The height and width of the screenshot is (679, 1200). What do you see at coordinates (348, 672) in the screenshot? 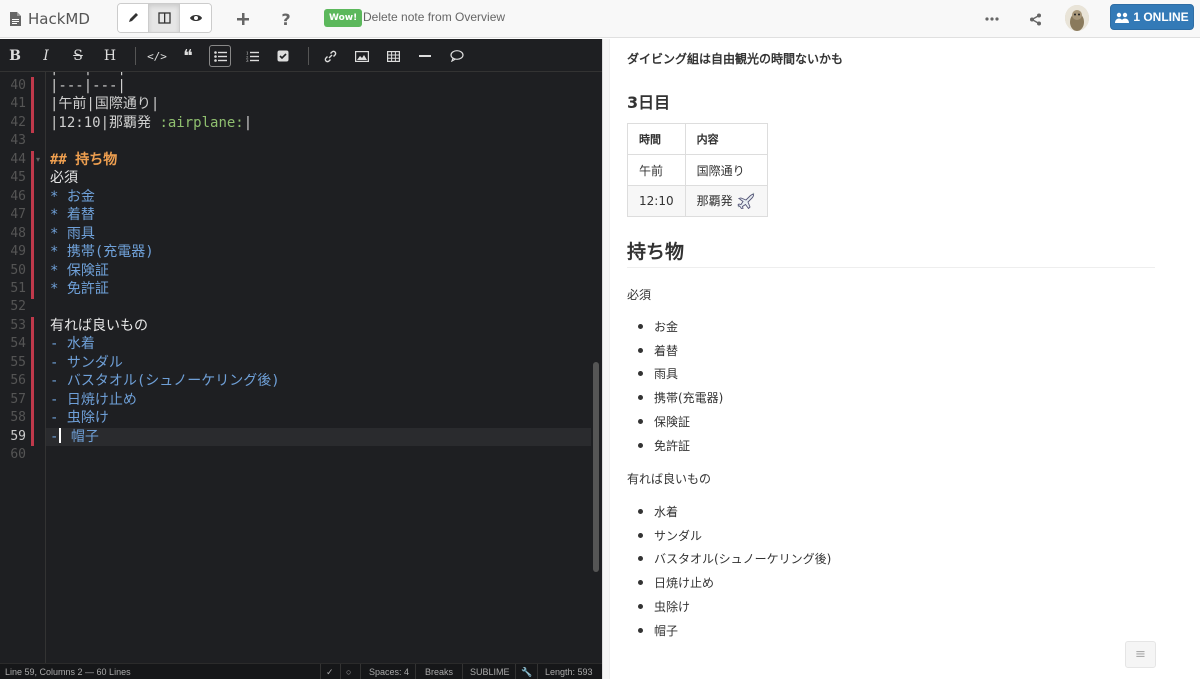
I see `circle-icon: ○` at bounding box center [348, 672].